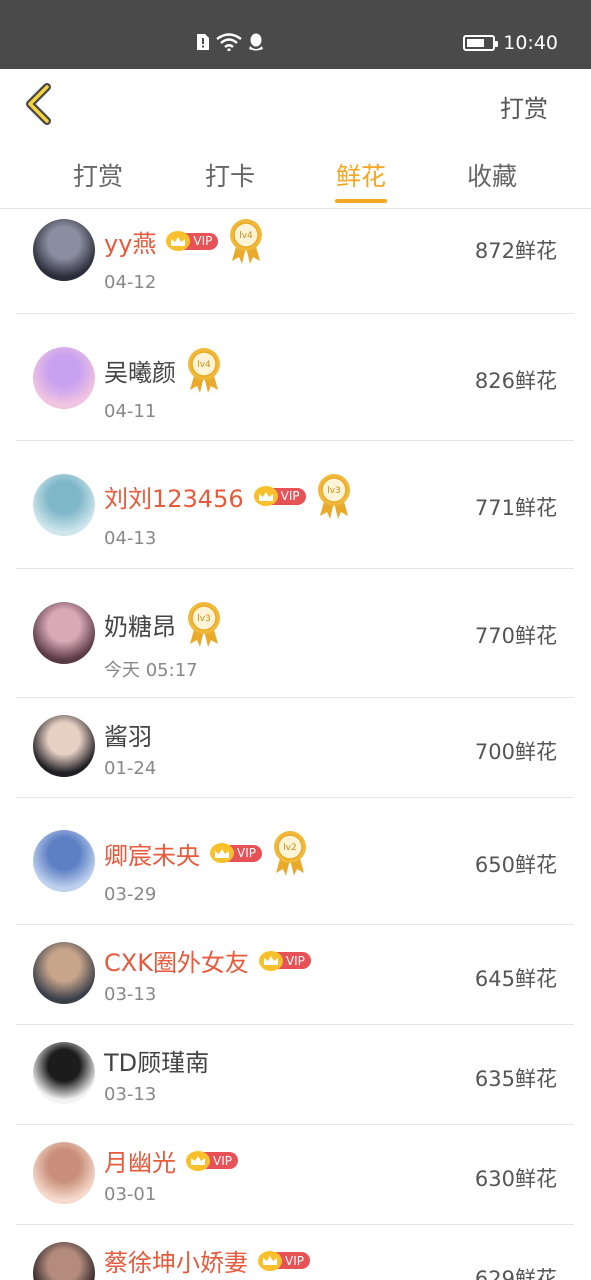 The height and width of the screenshot is (1280, 591). What do you see at coordinates (361, 201) in the screenshot?
I see `tab-active-indicator` at bounding box center [361, 201].